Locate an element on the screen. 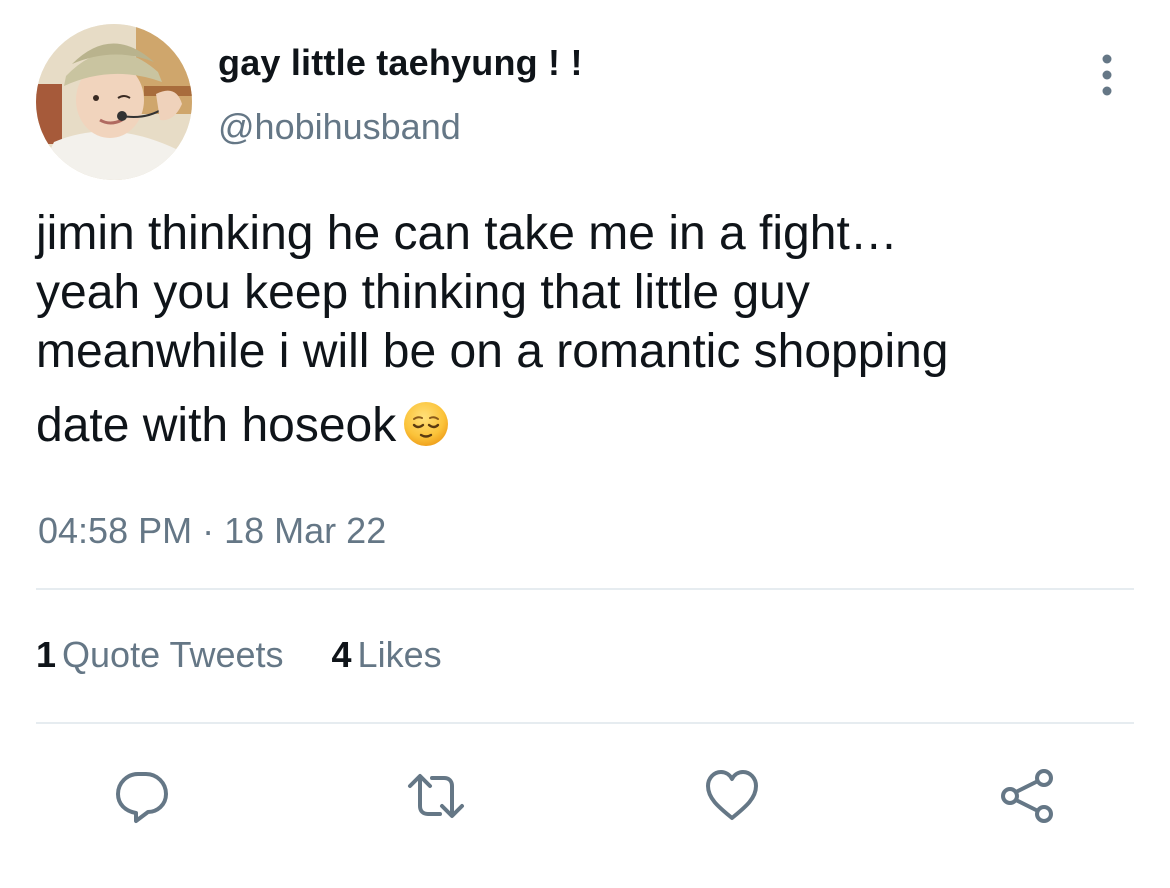  tweet-date: 18 Mar 22 is located at coordinates (305, 530).